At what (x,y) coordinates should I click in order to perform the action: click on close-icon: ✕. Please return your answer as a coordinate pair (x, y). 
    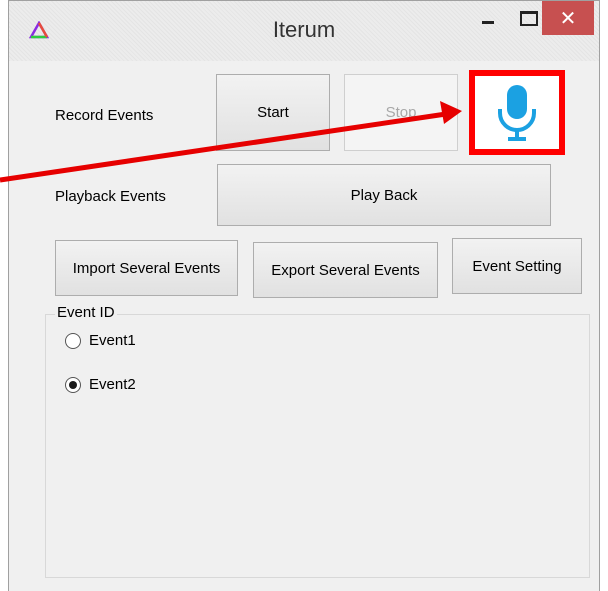
    Looking at the image, I should click on (568, 18).